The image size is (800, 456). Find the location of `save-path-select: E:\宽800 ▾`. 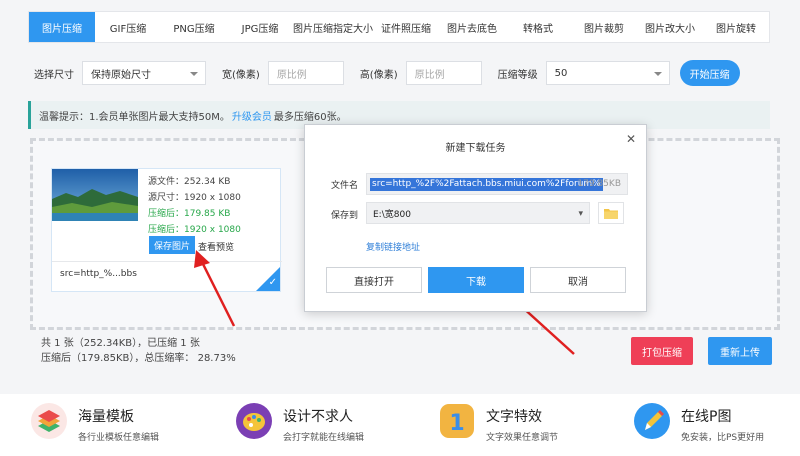

save-path-select: E:\宽800 ▾ is located at coordinates (478, 213).